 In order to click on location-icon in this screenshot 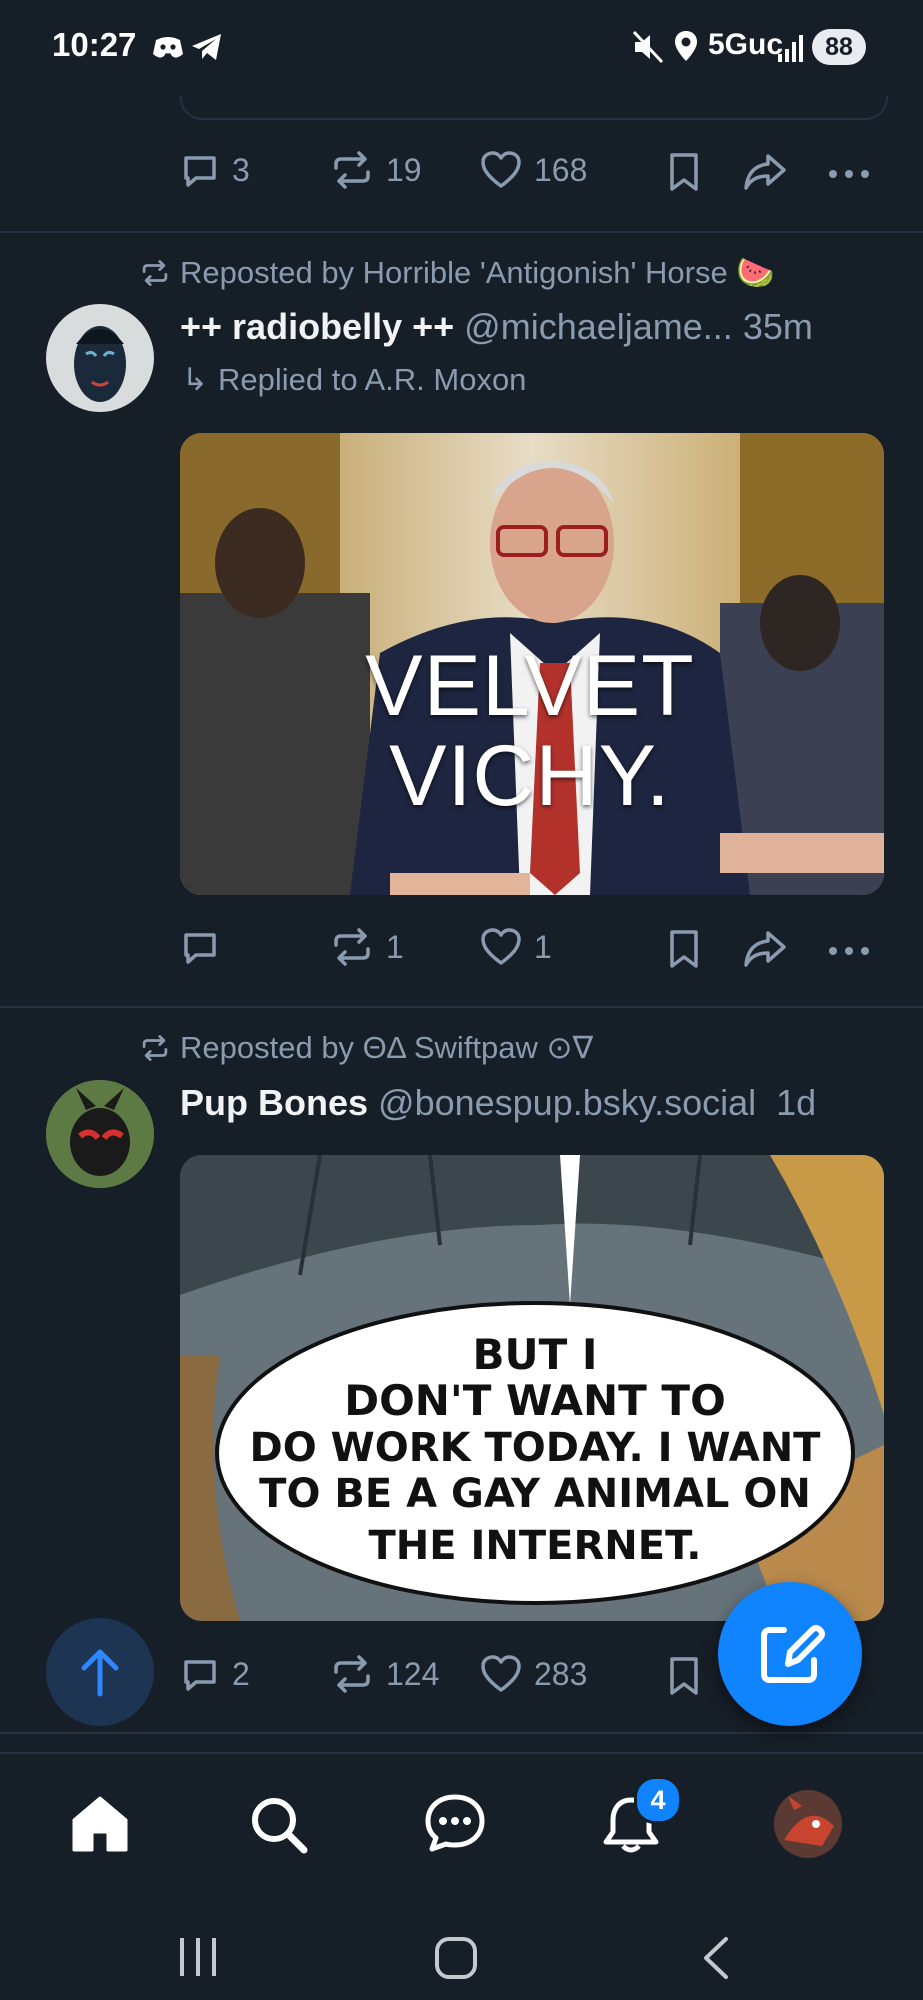, I will do `click(686, 48)`.